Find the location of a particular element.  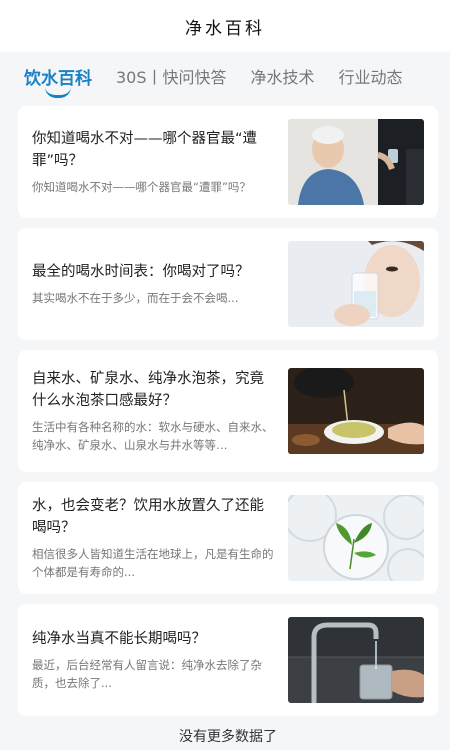

tab-label: 饮水百科 is located at coordinates (58, 78).